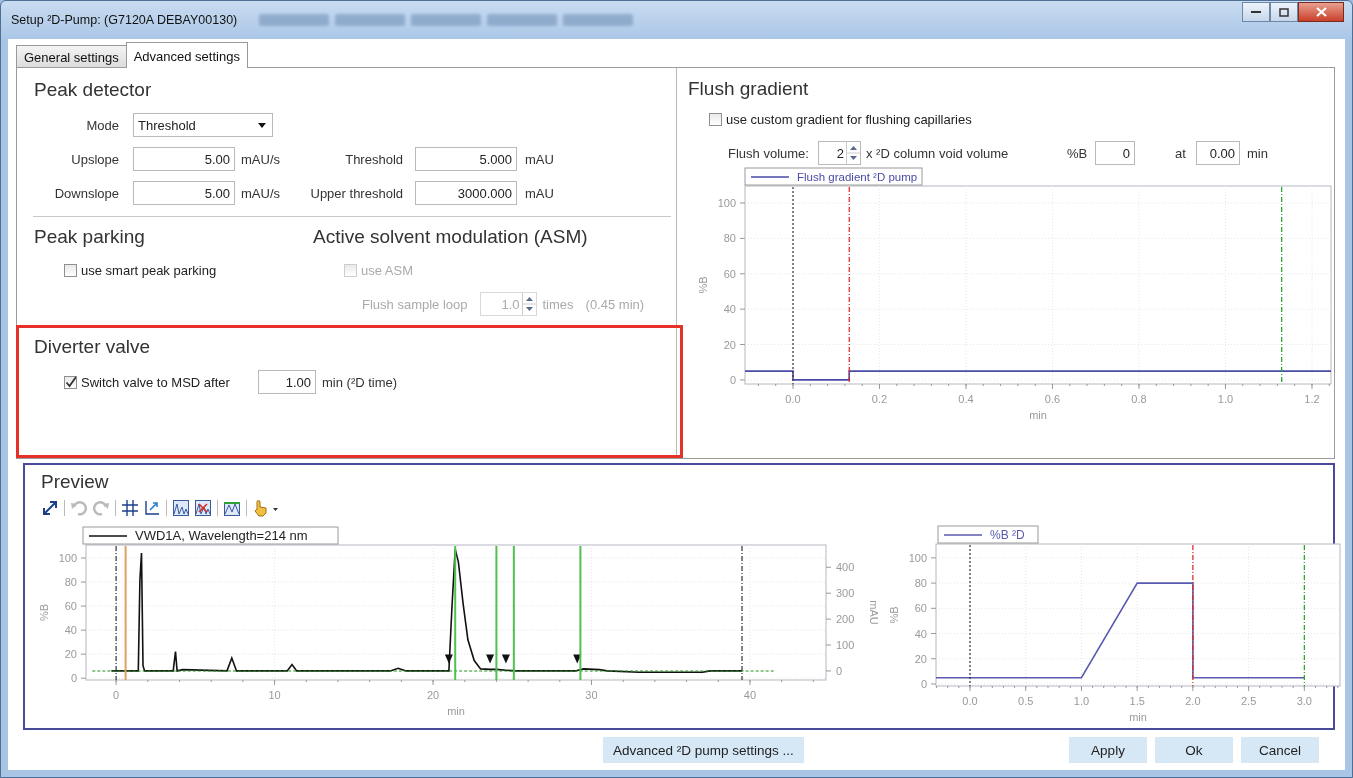 The height and width of the screenshot is (778, 1353). What do you see at coordinates (1248, 701) in the screenshot?
I see `tick-label: 2.5` at bounding box center [1248, 701].